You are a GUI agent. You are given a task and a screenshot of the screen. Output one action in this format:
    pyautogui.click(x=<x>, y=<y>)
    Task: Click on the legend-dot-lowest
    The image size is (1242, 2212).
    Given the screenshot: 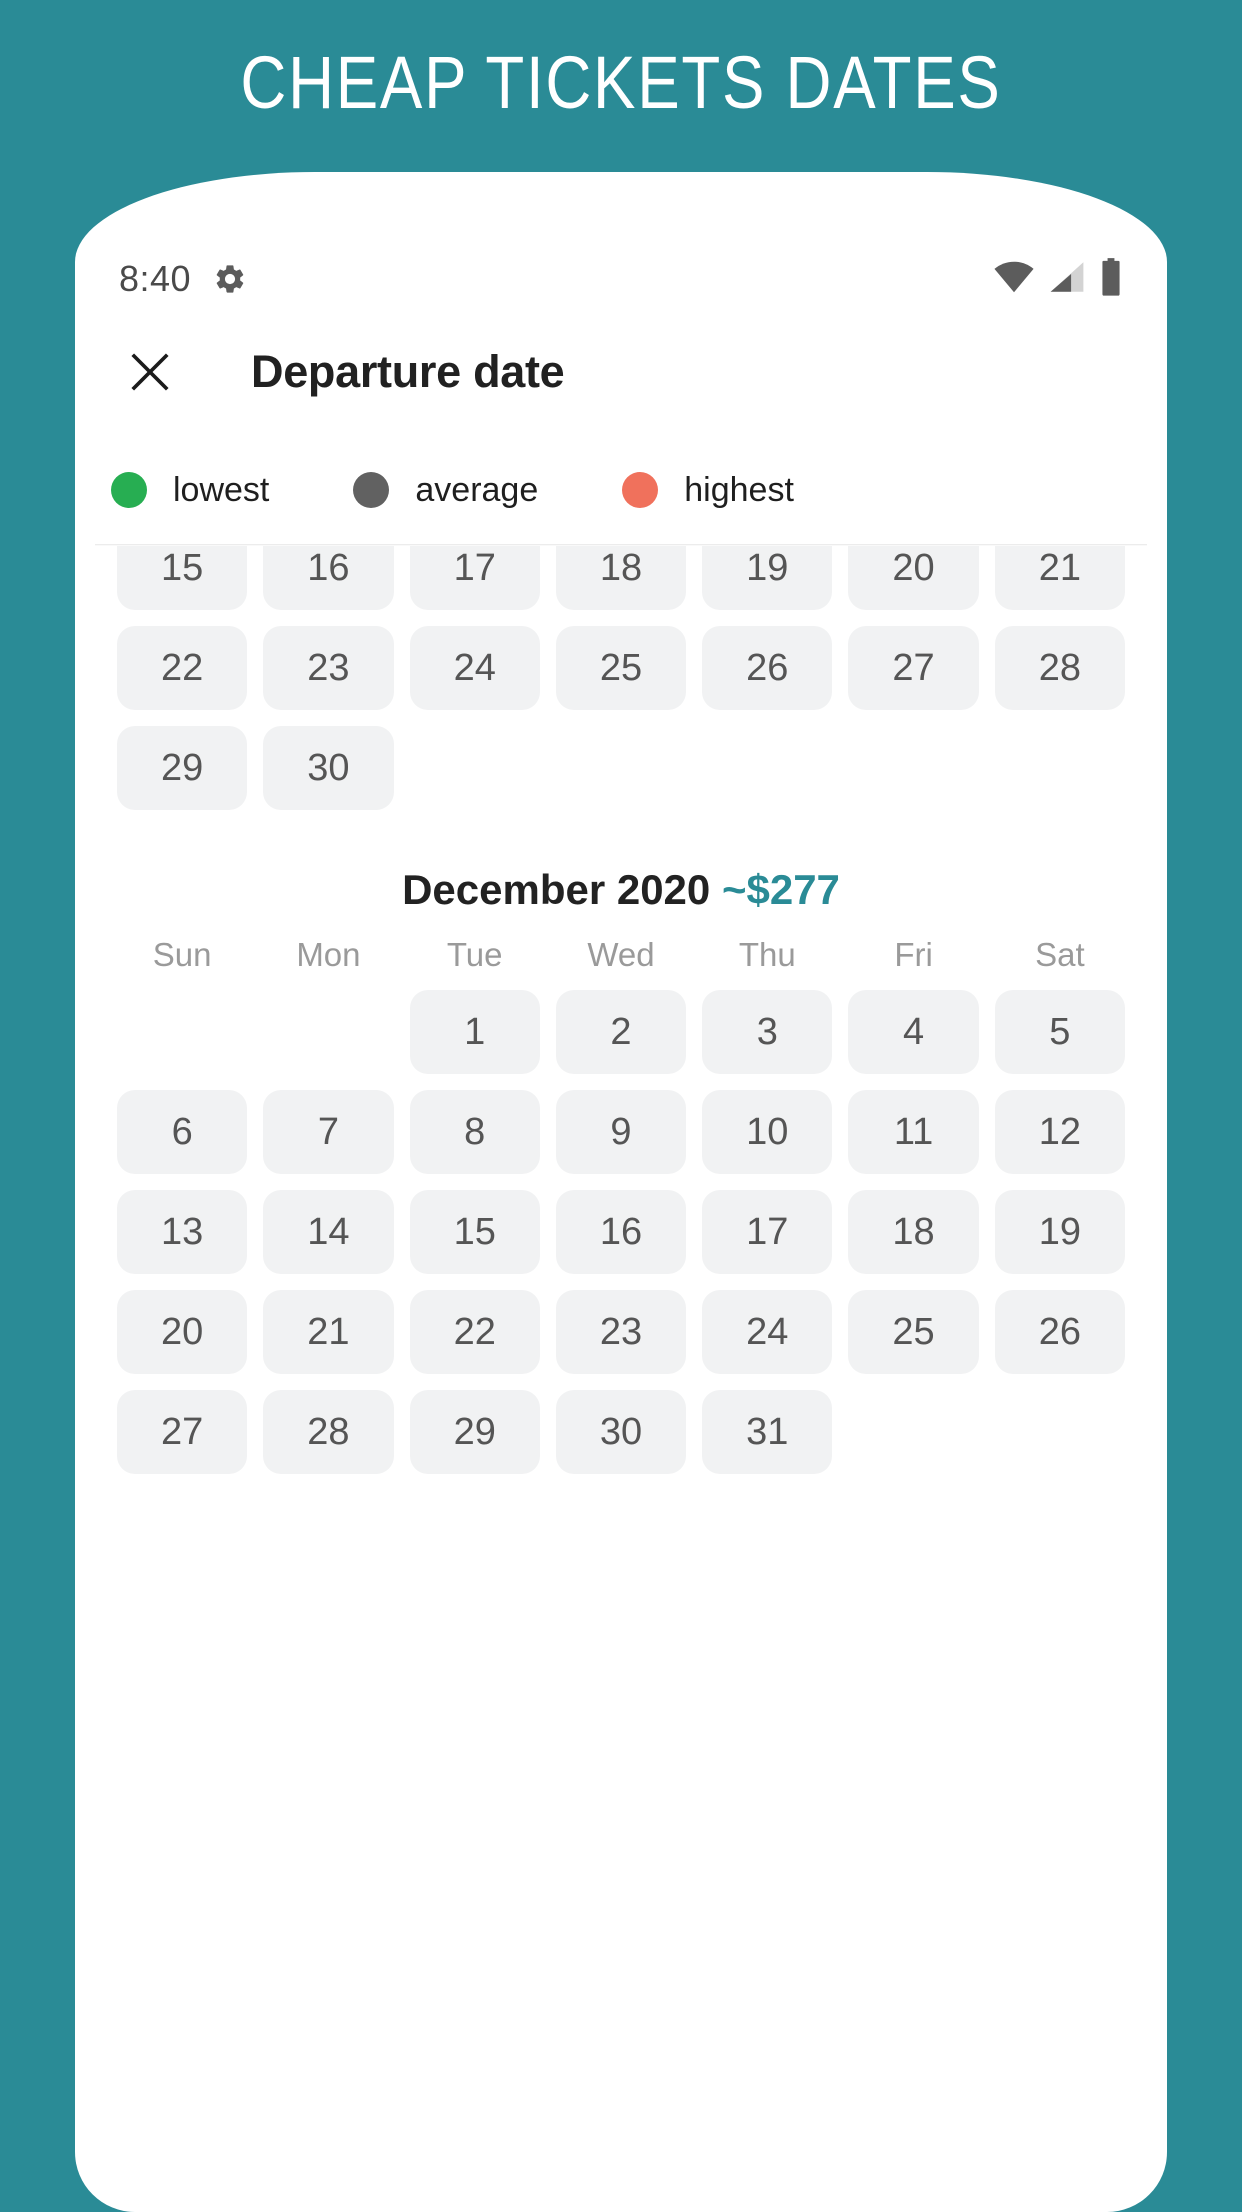 What is the action you would take?
    pyautogui.click(x=129, y=490)
    